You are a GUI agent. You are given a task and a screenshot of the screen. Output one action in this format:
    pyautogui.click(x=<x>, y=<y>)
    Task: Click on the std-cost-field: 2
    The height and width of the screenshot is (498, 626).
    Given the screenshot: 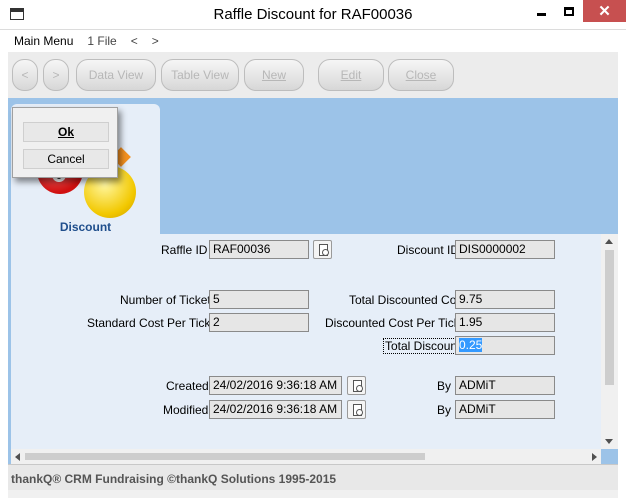 What is the action you would take?
    pyautogui.click(x=259, y=322)
    